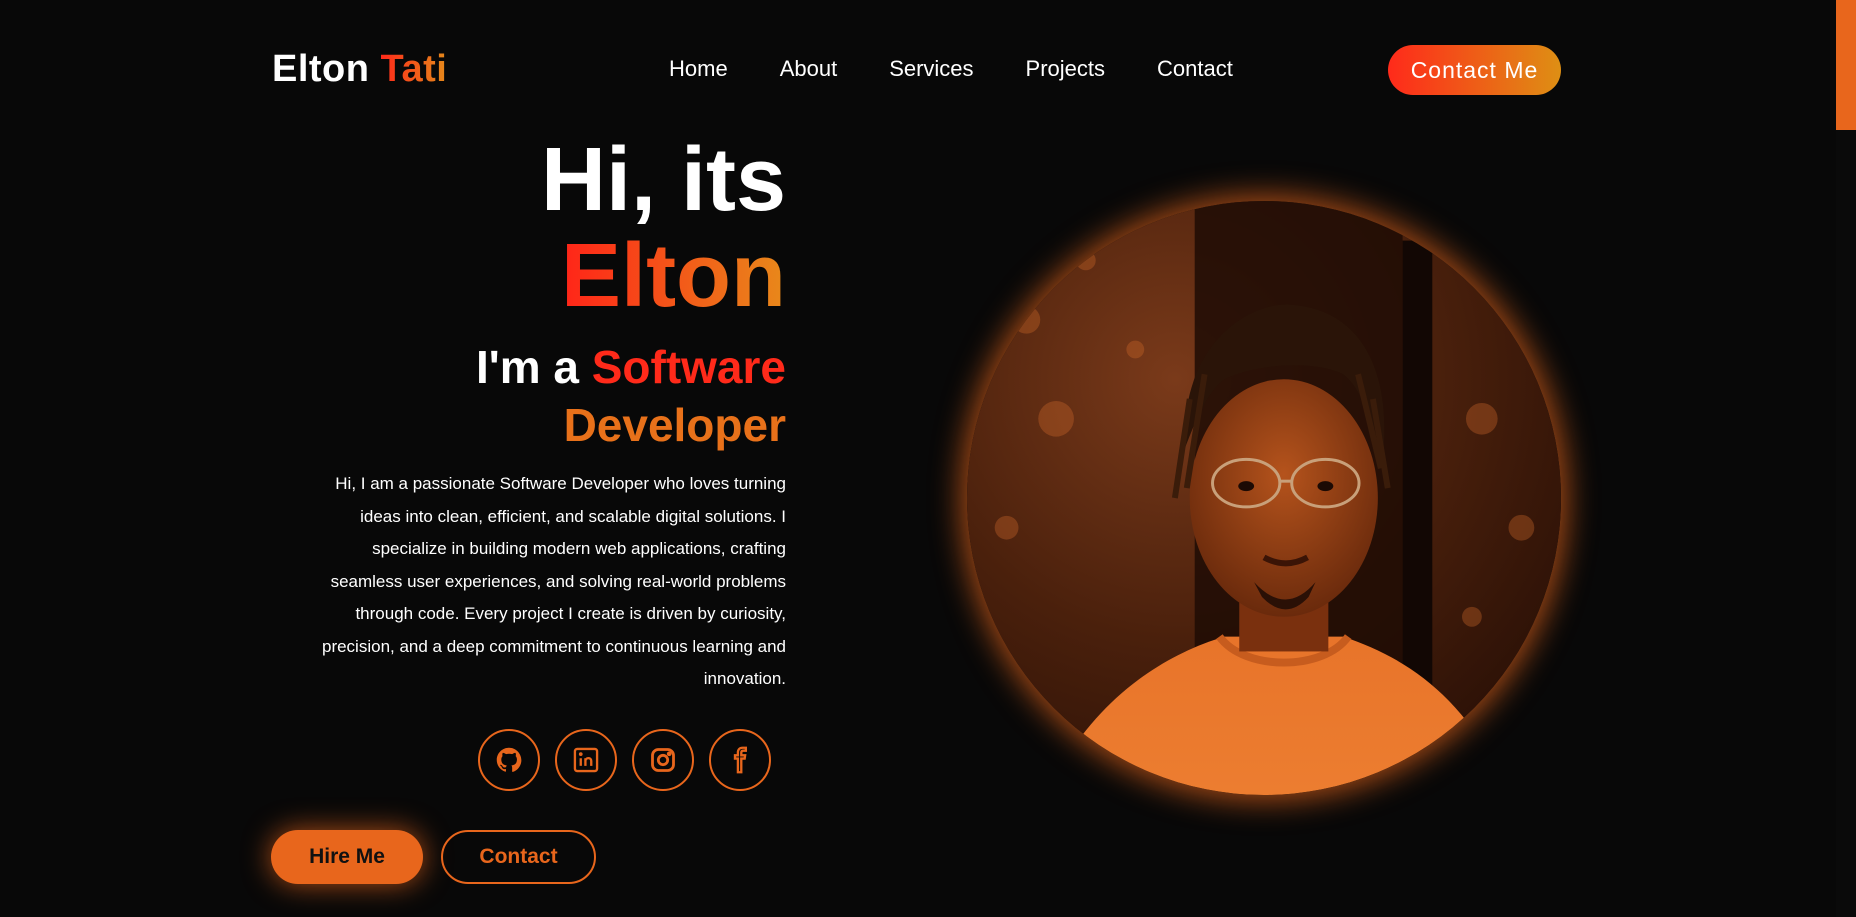 The image size is (1856, 917). Describe the element at coordinates (688, 367) in the screenshot. I see `role-word-software: Software` at that location.